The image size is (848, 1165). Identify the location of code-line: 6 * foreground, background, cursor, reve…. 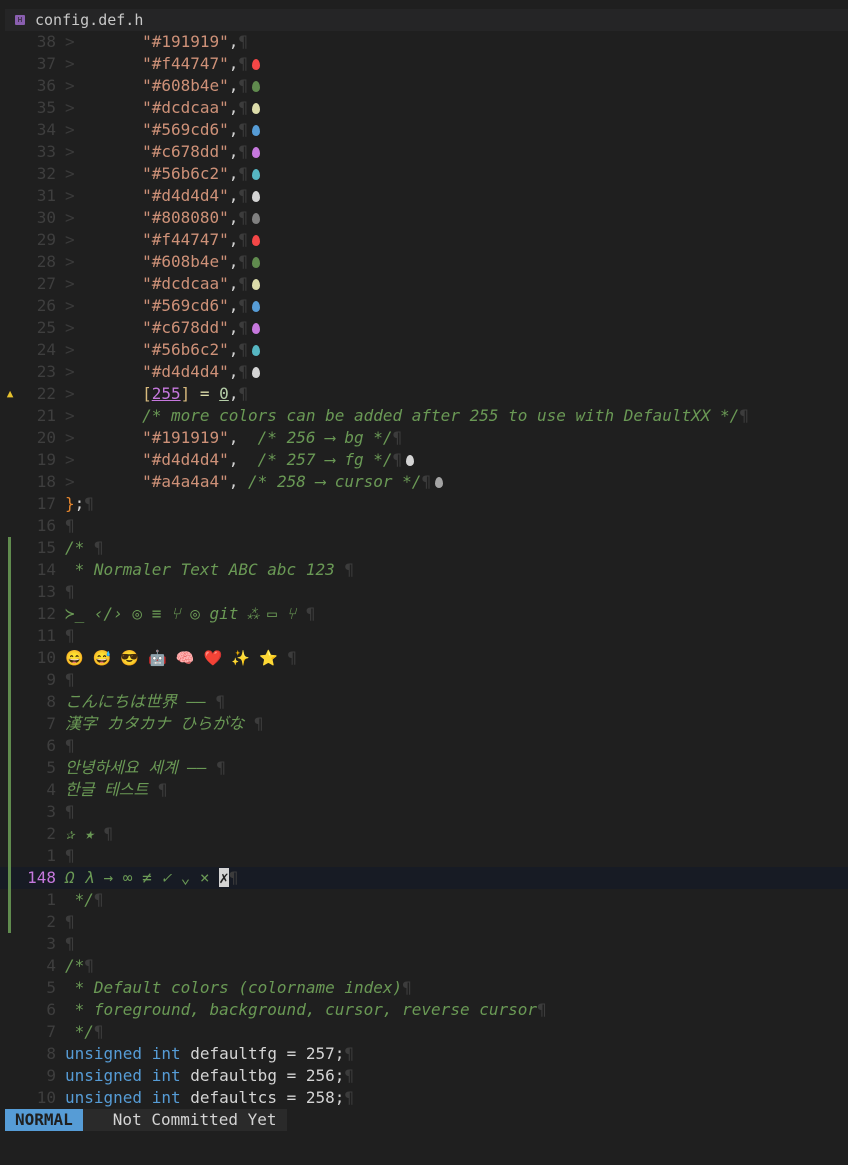
(424, 1010).